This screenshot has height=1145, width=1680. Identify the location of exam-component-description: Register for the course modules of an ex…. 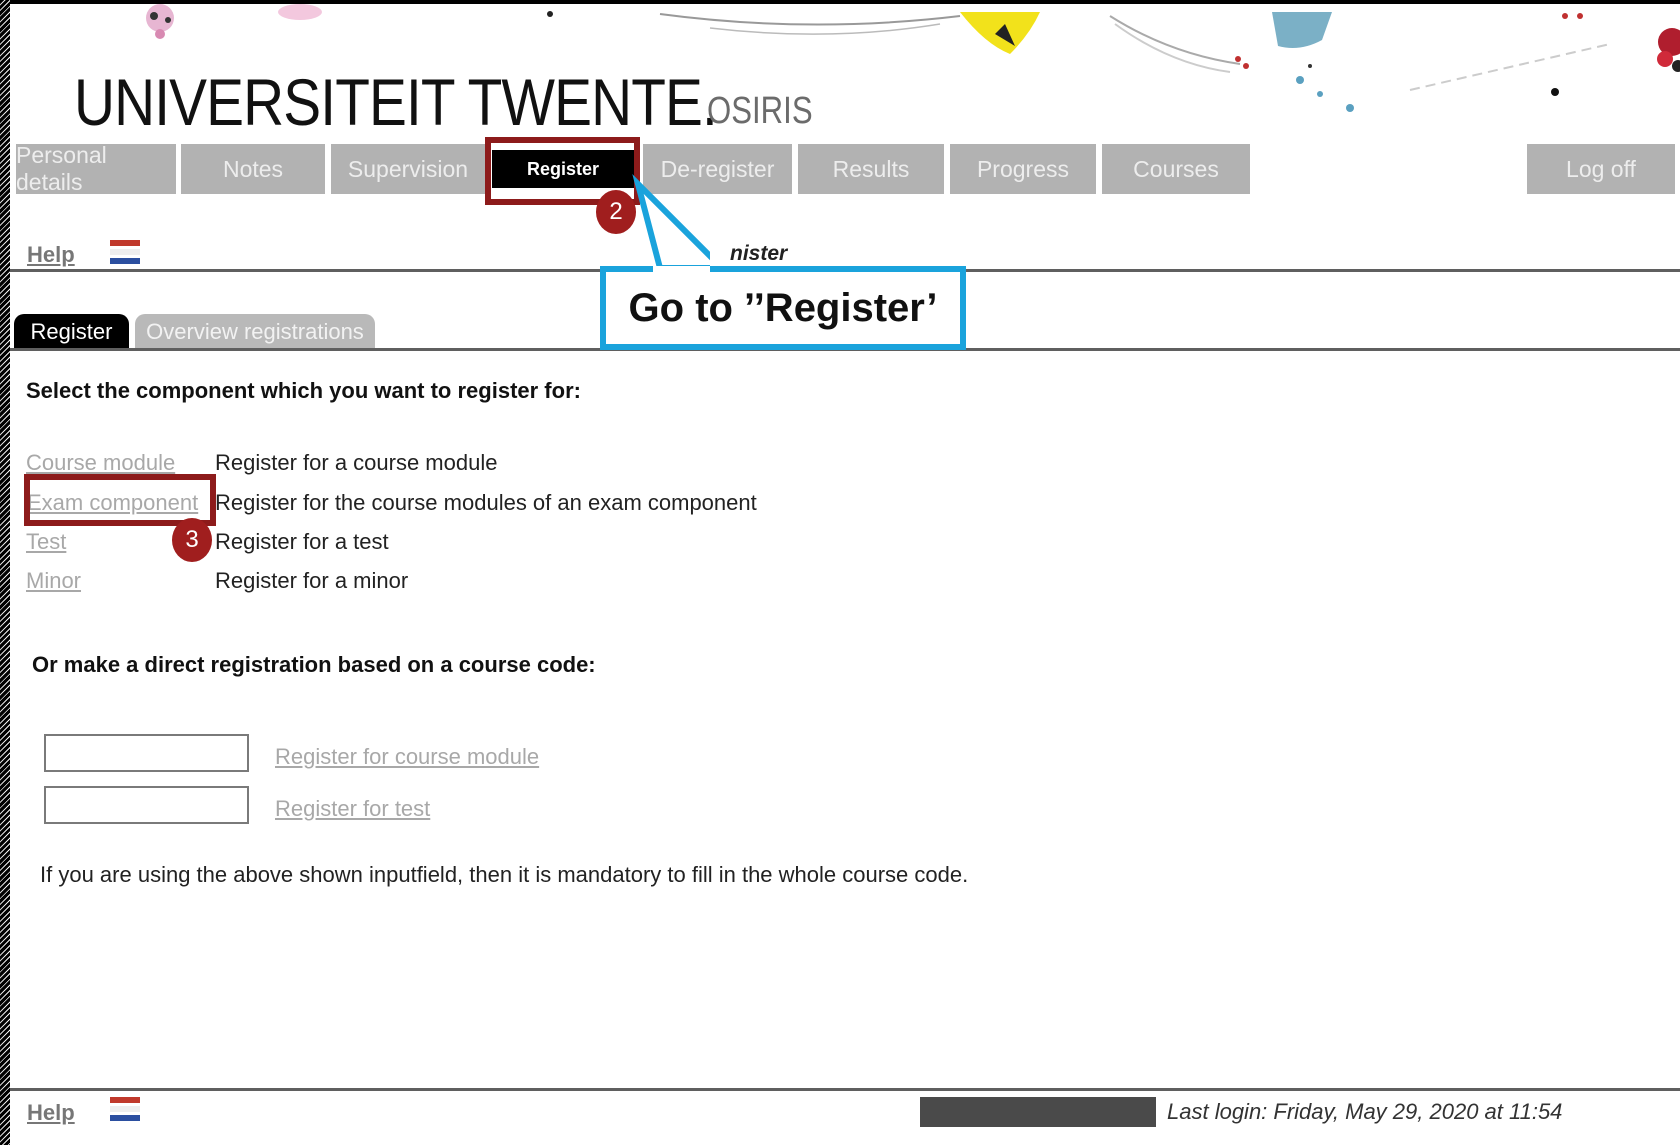
(486, 502).